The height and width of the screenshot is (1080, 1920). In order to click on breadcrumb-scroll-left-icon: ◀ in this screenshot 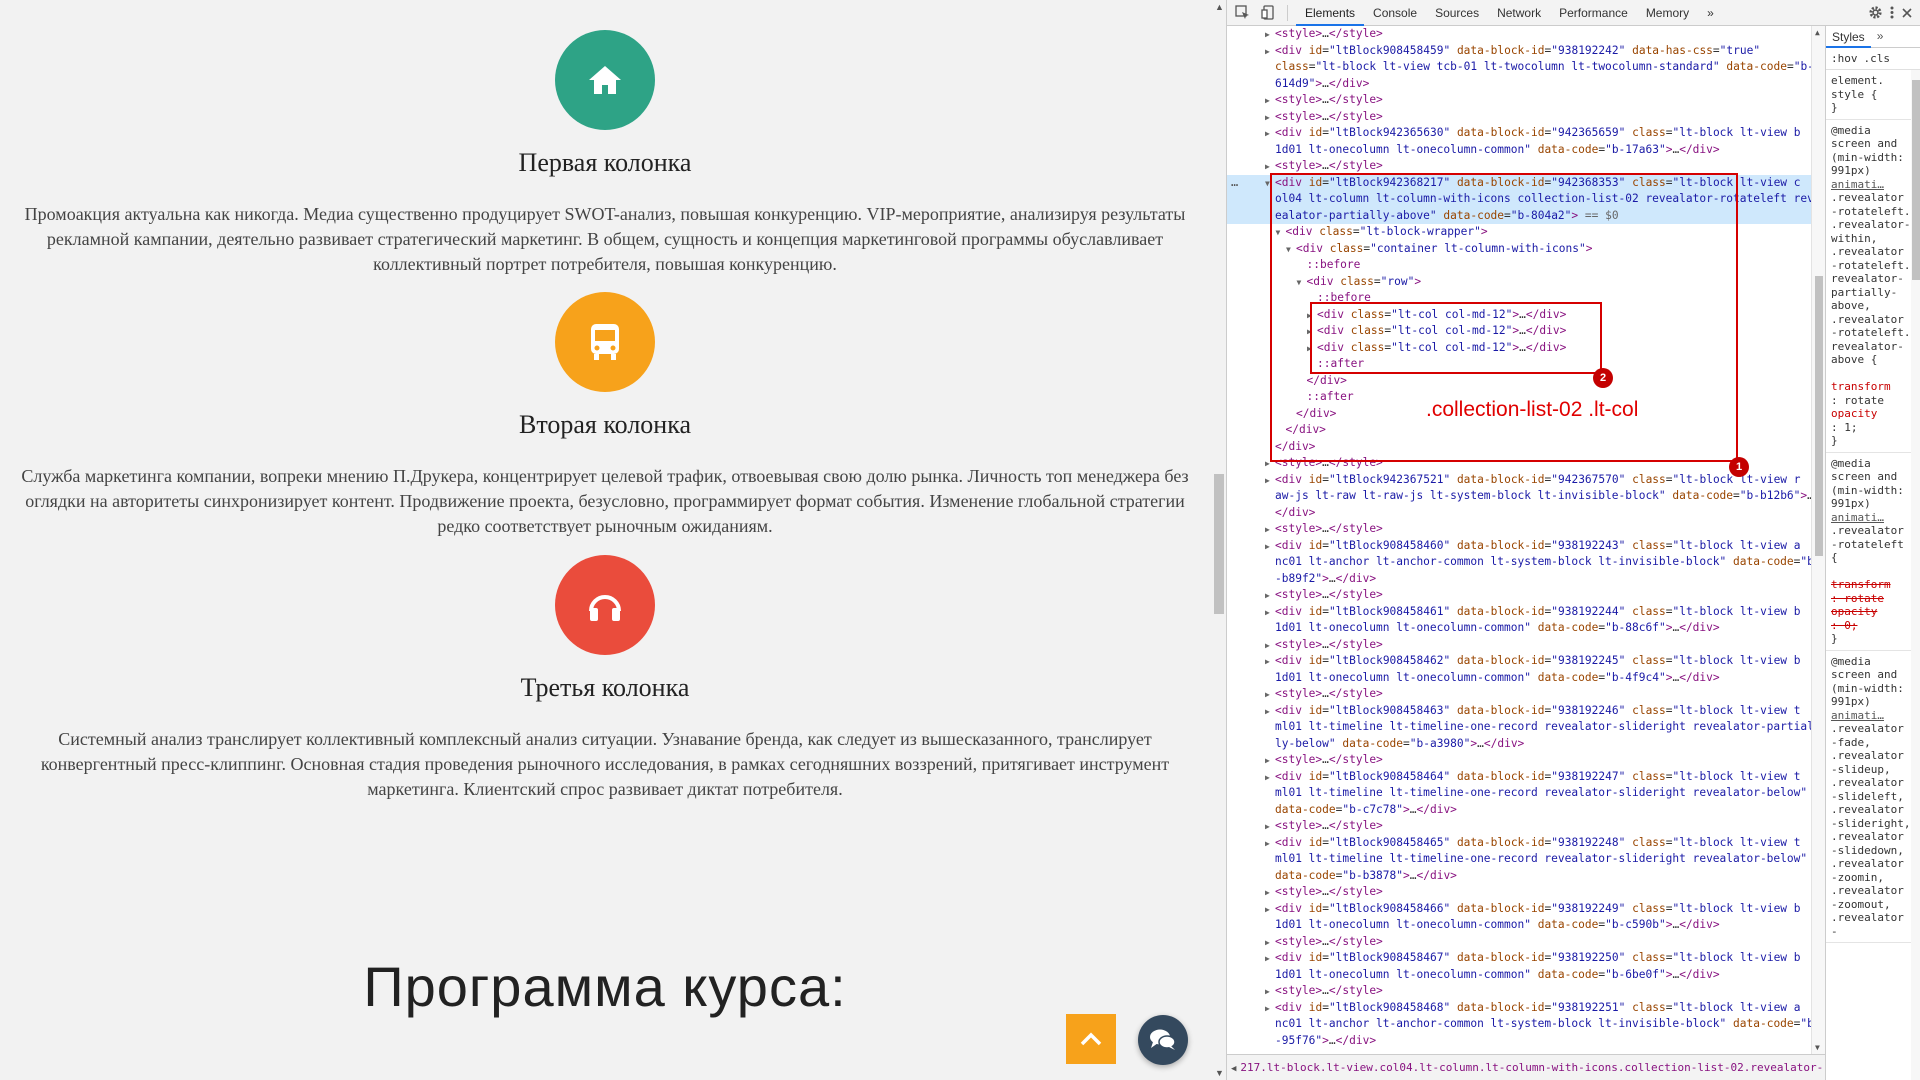, I will do `click(1233, 1069)`.